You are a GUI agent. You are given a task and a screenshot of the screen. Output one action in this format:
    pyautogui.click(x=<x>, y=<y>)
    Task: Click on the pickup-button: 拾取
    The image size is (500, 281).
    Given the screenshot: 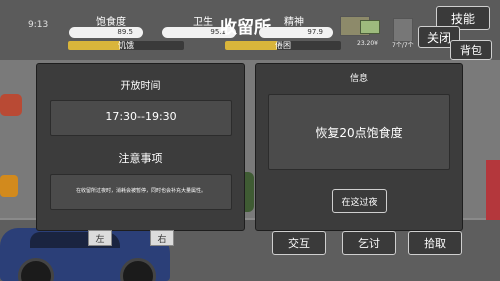 What is the action you would take?
    pyautogui.click(x=435, y=243)
    